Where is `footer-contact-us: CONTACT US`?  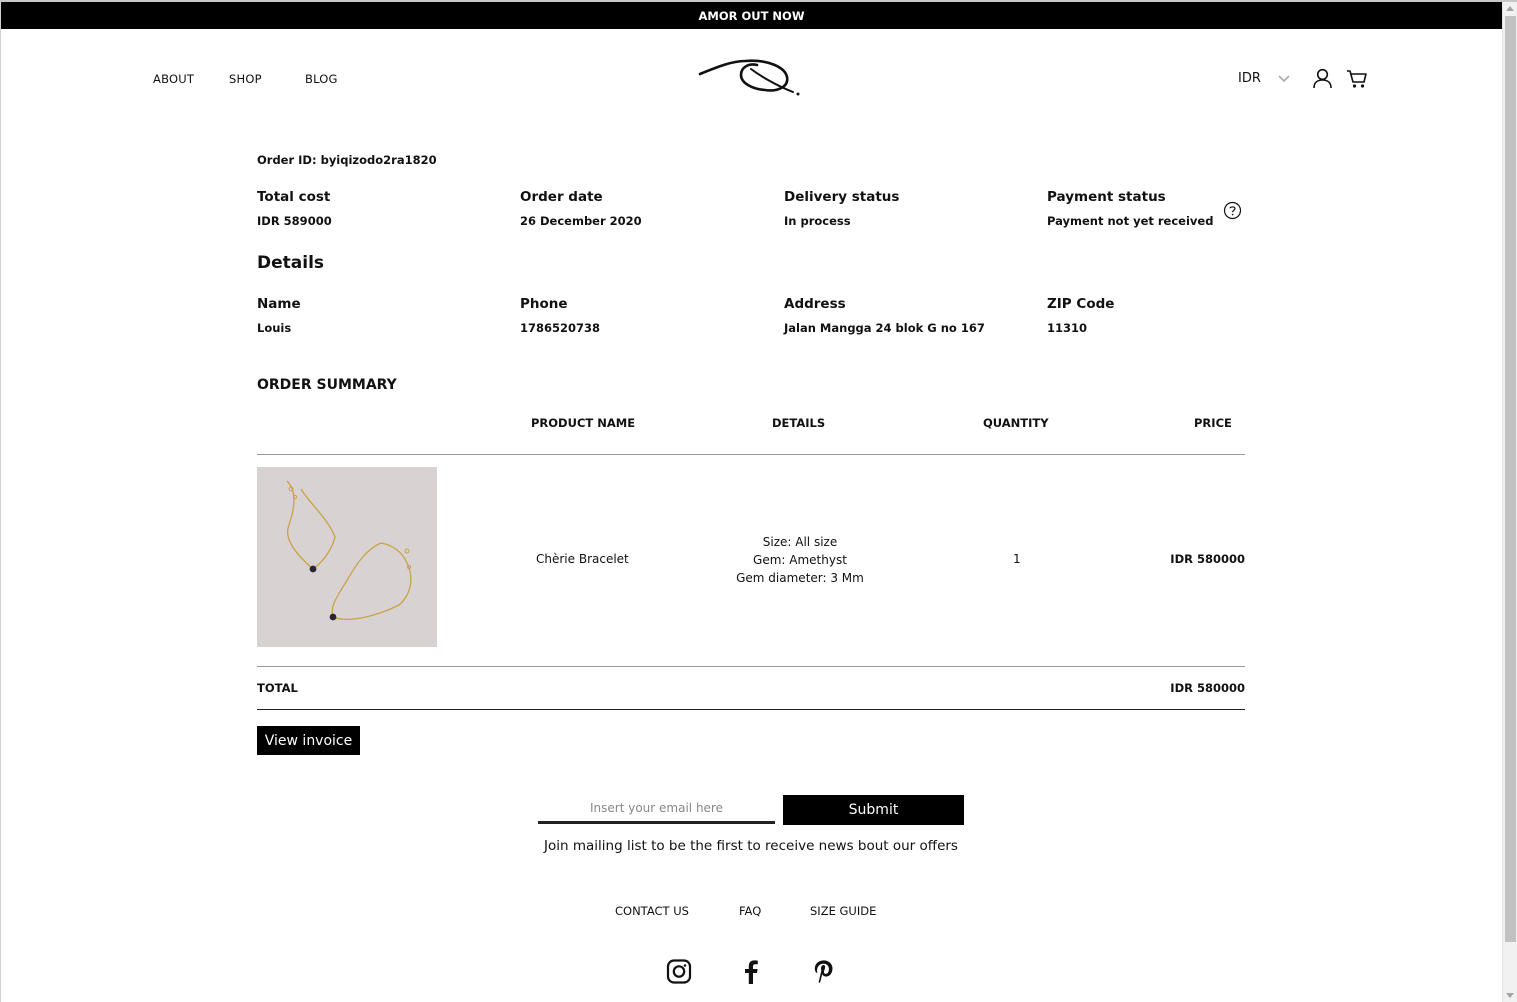
footer-contact-us: CONTACT US is located at coordinates (652, 911).